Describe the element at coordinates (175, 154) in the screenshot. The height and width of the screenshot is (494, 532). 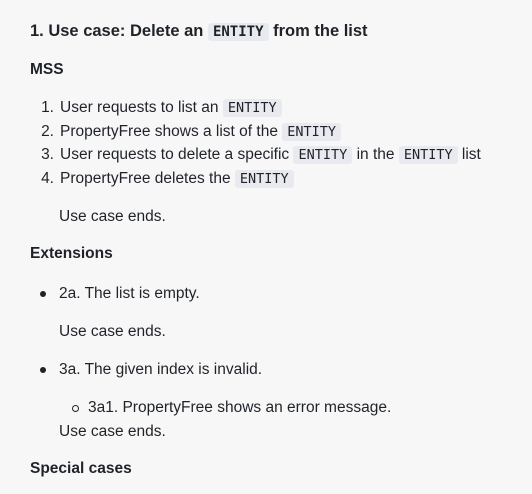
I see `step-text: User requests to delete a specific` at that location.